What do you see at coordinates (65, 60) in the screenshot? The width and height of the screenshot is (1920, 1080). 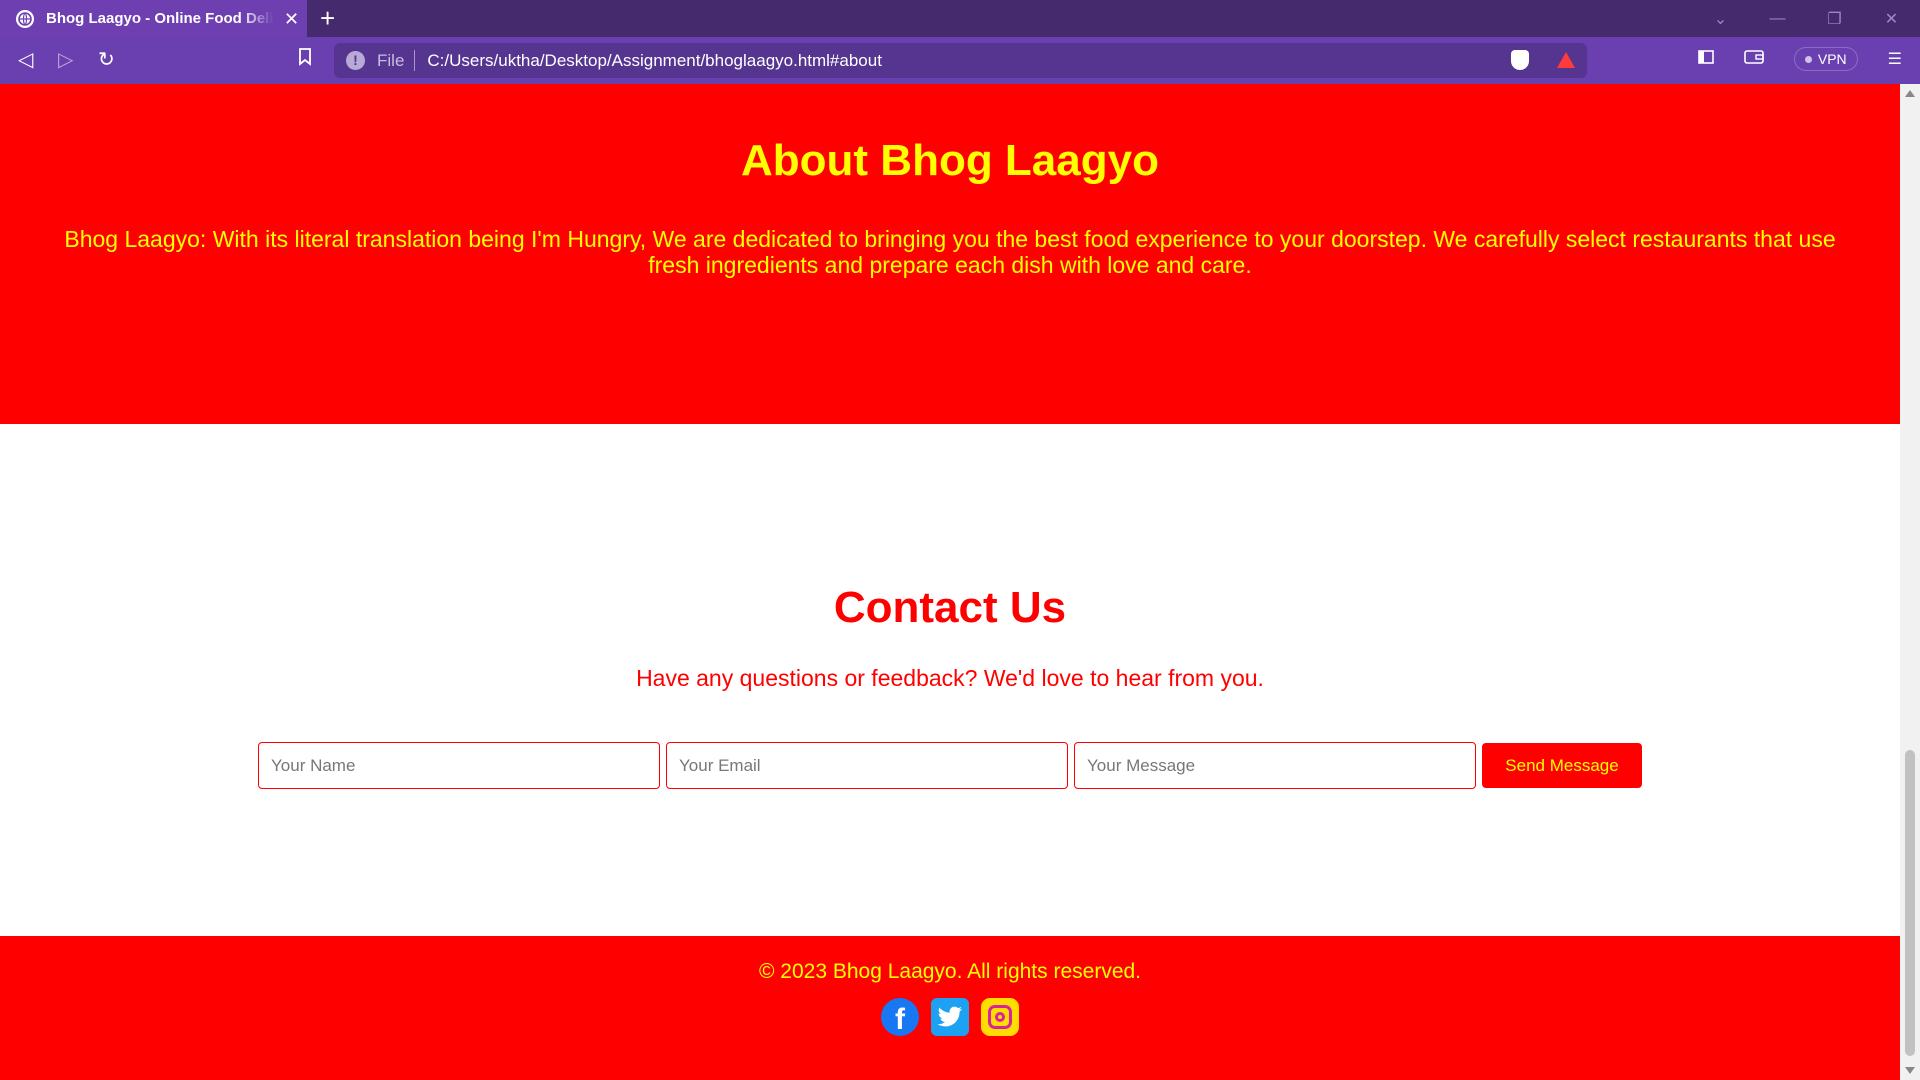 I see `forward-icon: ▷` at bounding box center [65, 60].